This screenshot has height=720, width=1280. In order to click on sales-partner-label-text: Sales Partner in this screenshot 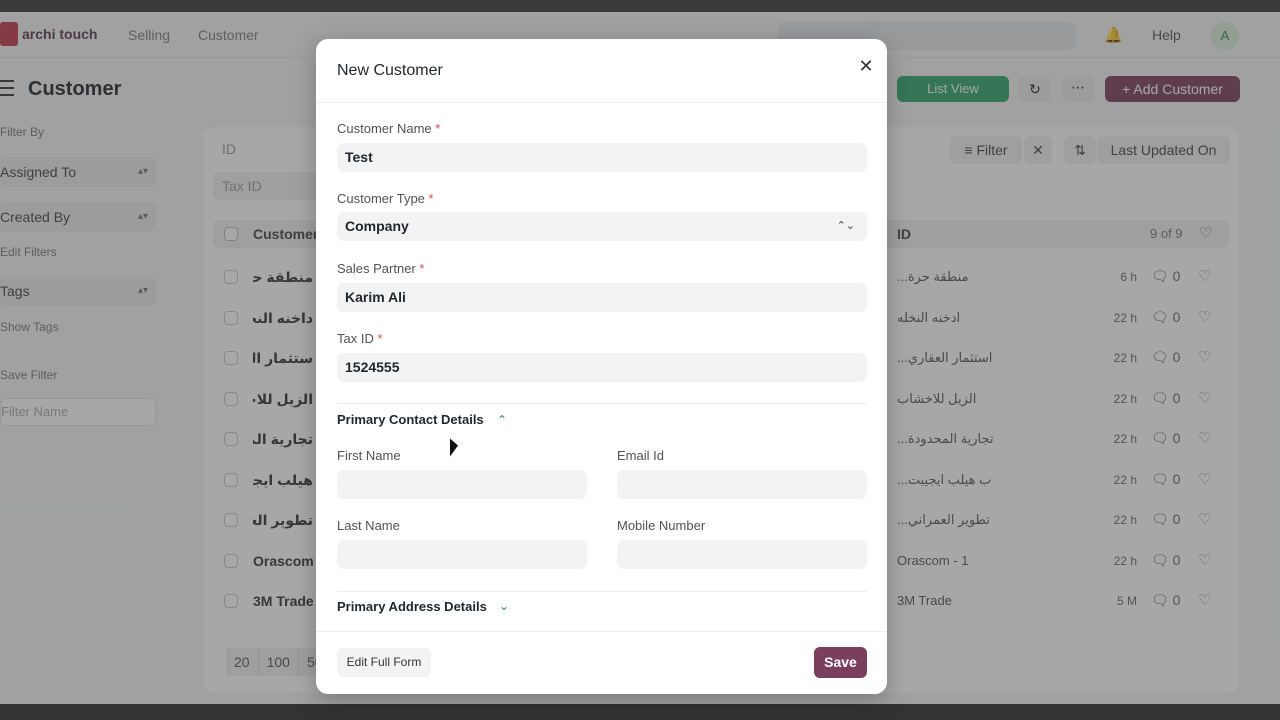, I will do `click(376, 268)`.